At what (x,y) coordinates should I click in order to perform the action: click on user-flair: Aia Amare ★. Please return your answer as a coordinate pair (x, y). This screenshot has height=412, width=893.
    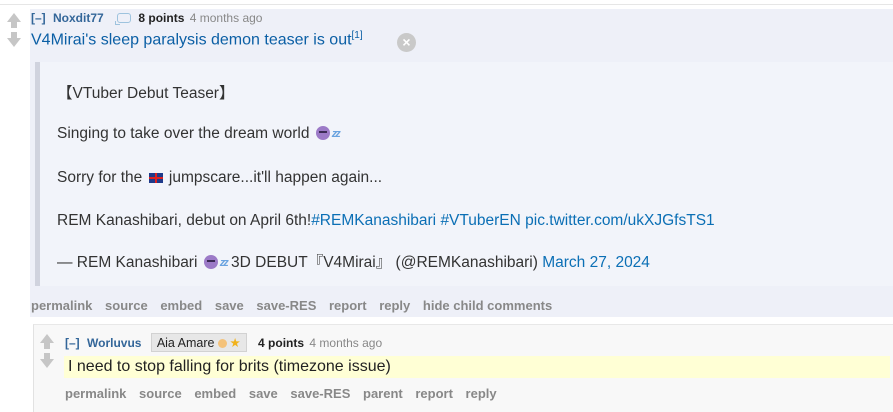
    Looking at the image, I should click on (198, 342).